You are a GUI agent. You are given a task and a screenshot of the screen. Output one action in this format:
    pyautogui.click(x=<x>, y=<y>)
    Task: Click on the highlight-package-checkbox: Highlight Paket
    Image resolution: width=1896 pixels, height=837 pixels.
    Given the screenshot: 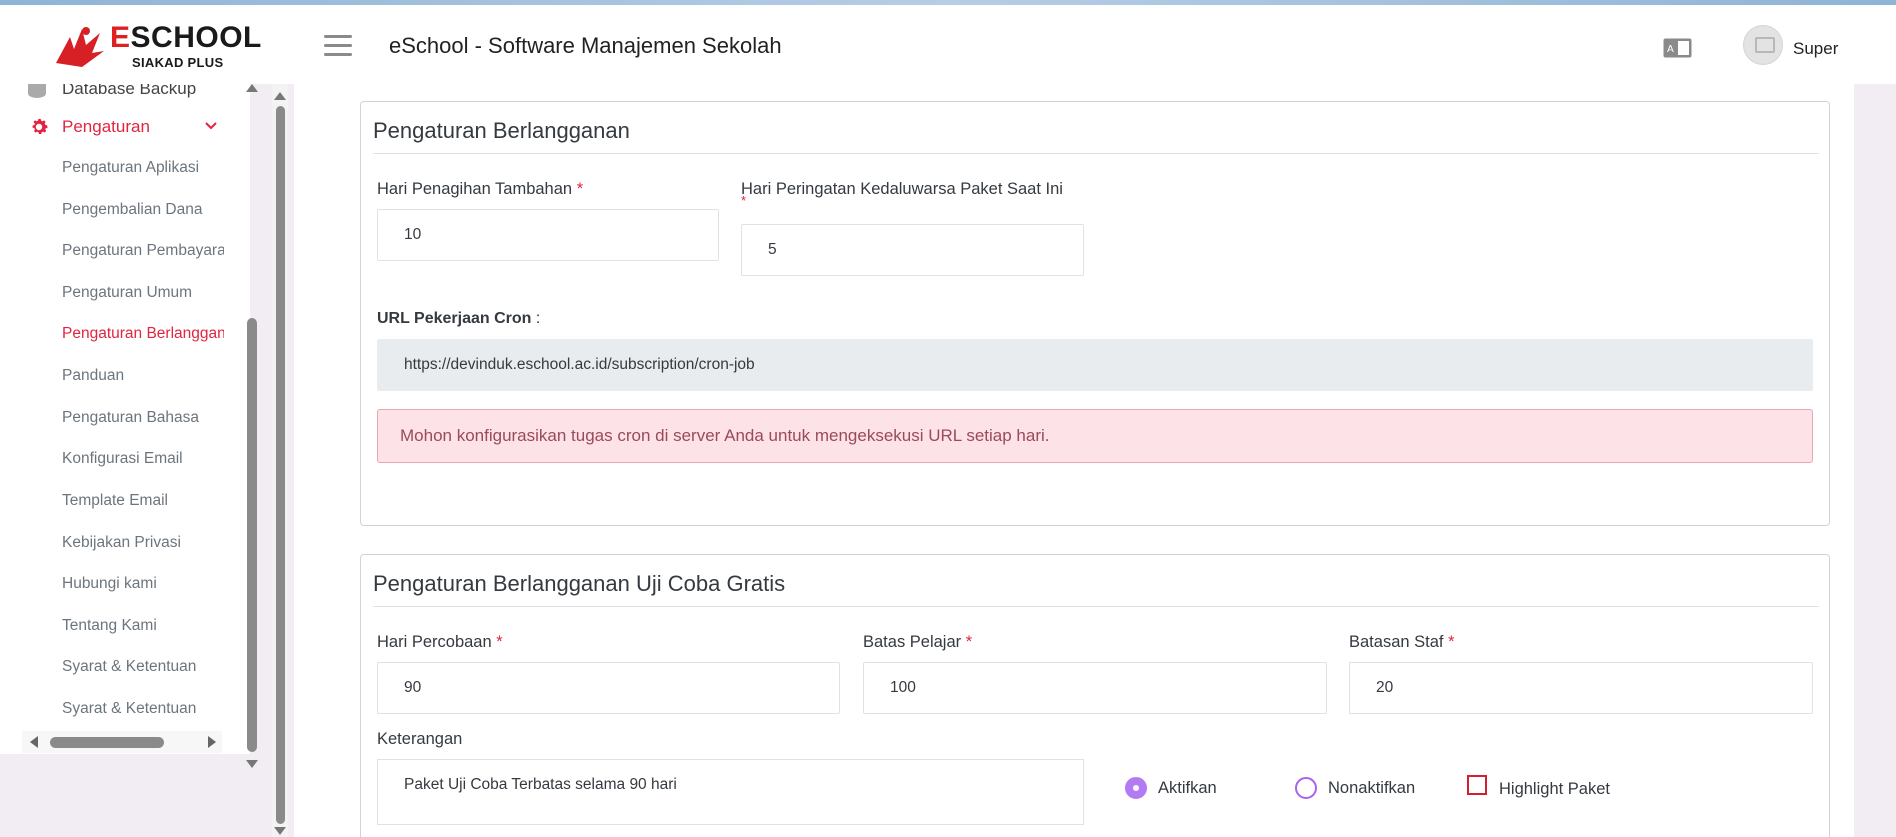 What is the action you would take?
    pyautogui.click(x=1538, y=787)
    